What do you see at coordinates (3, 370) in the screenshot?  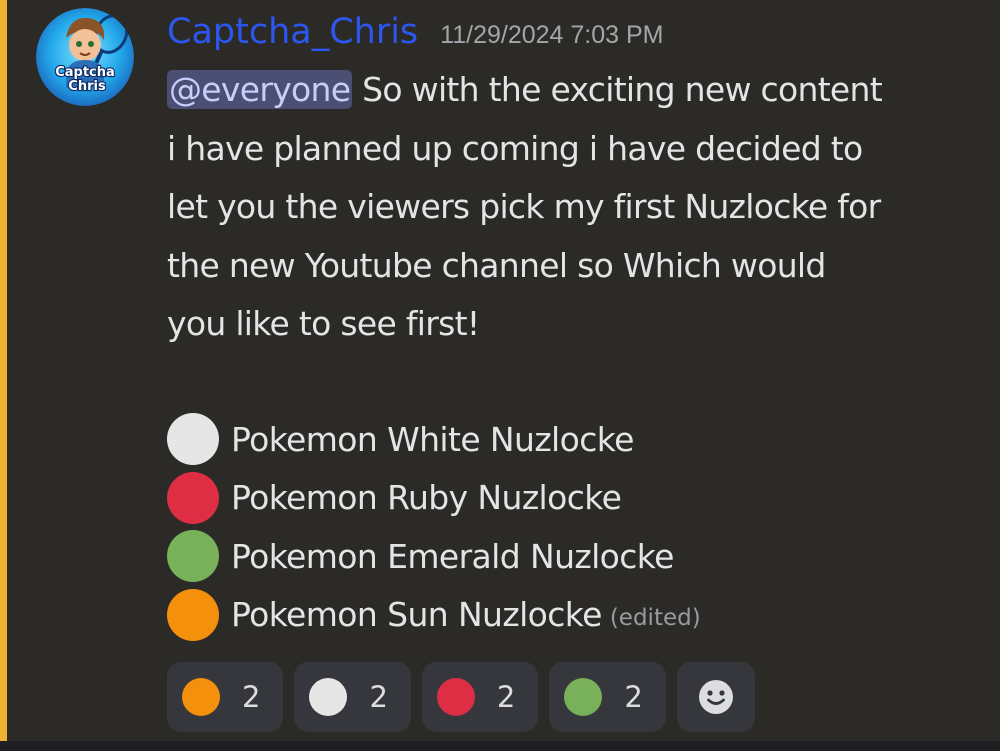 I see `mention-highlight-bar` at bounding box center [3, 370].